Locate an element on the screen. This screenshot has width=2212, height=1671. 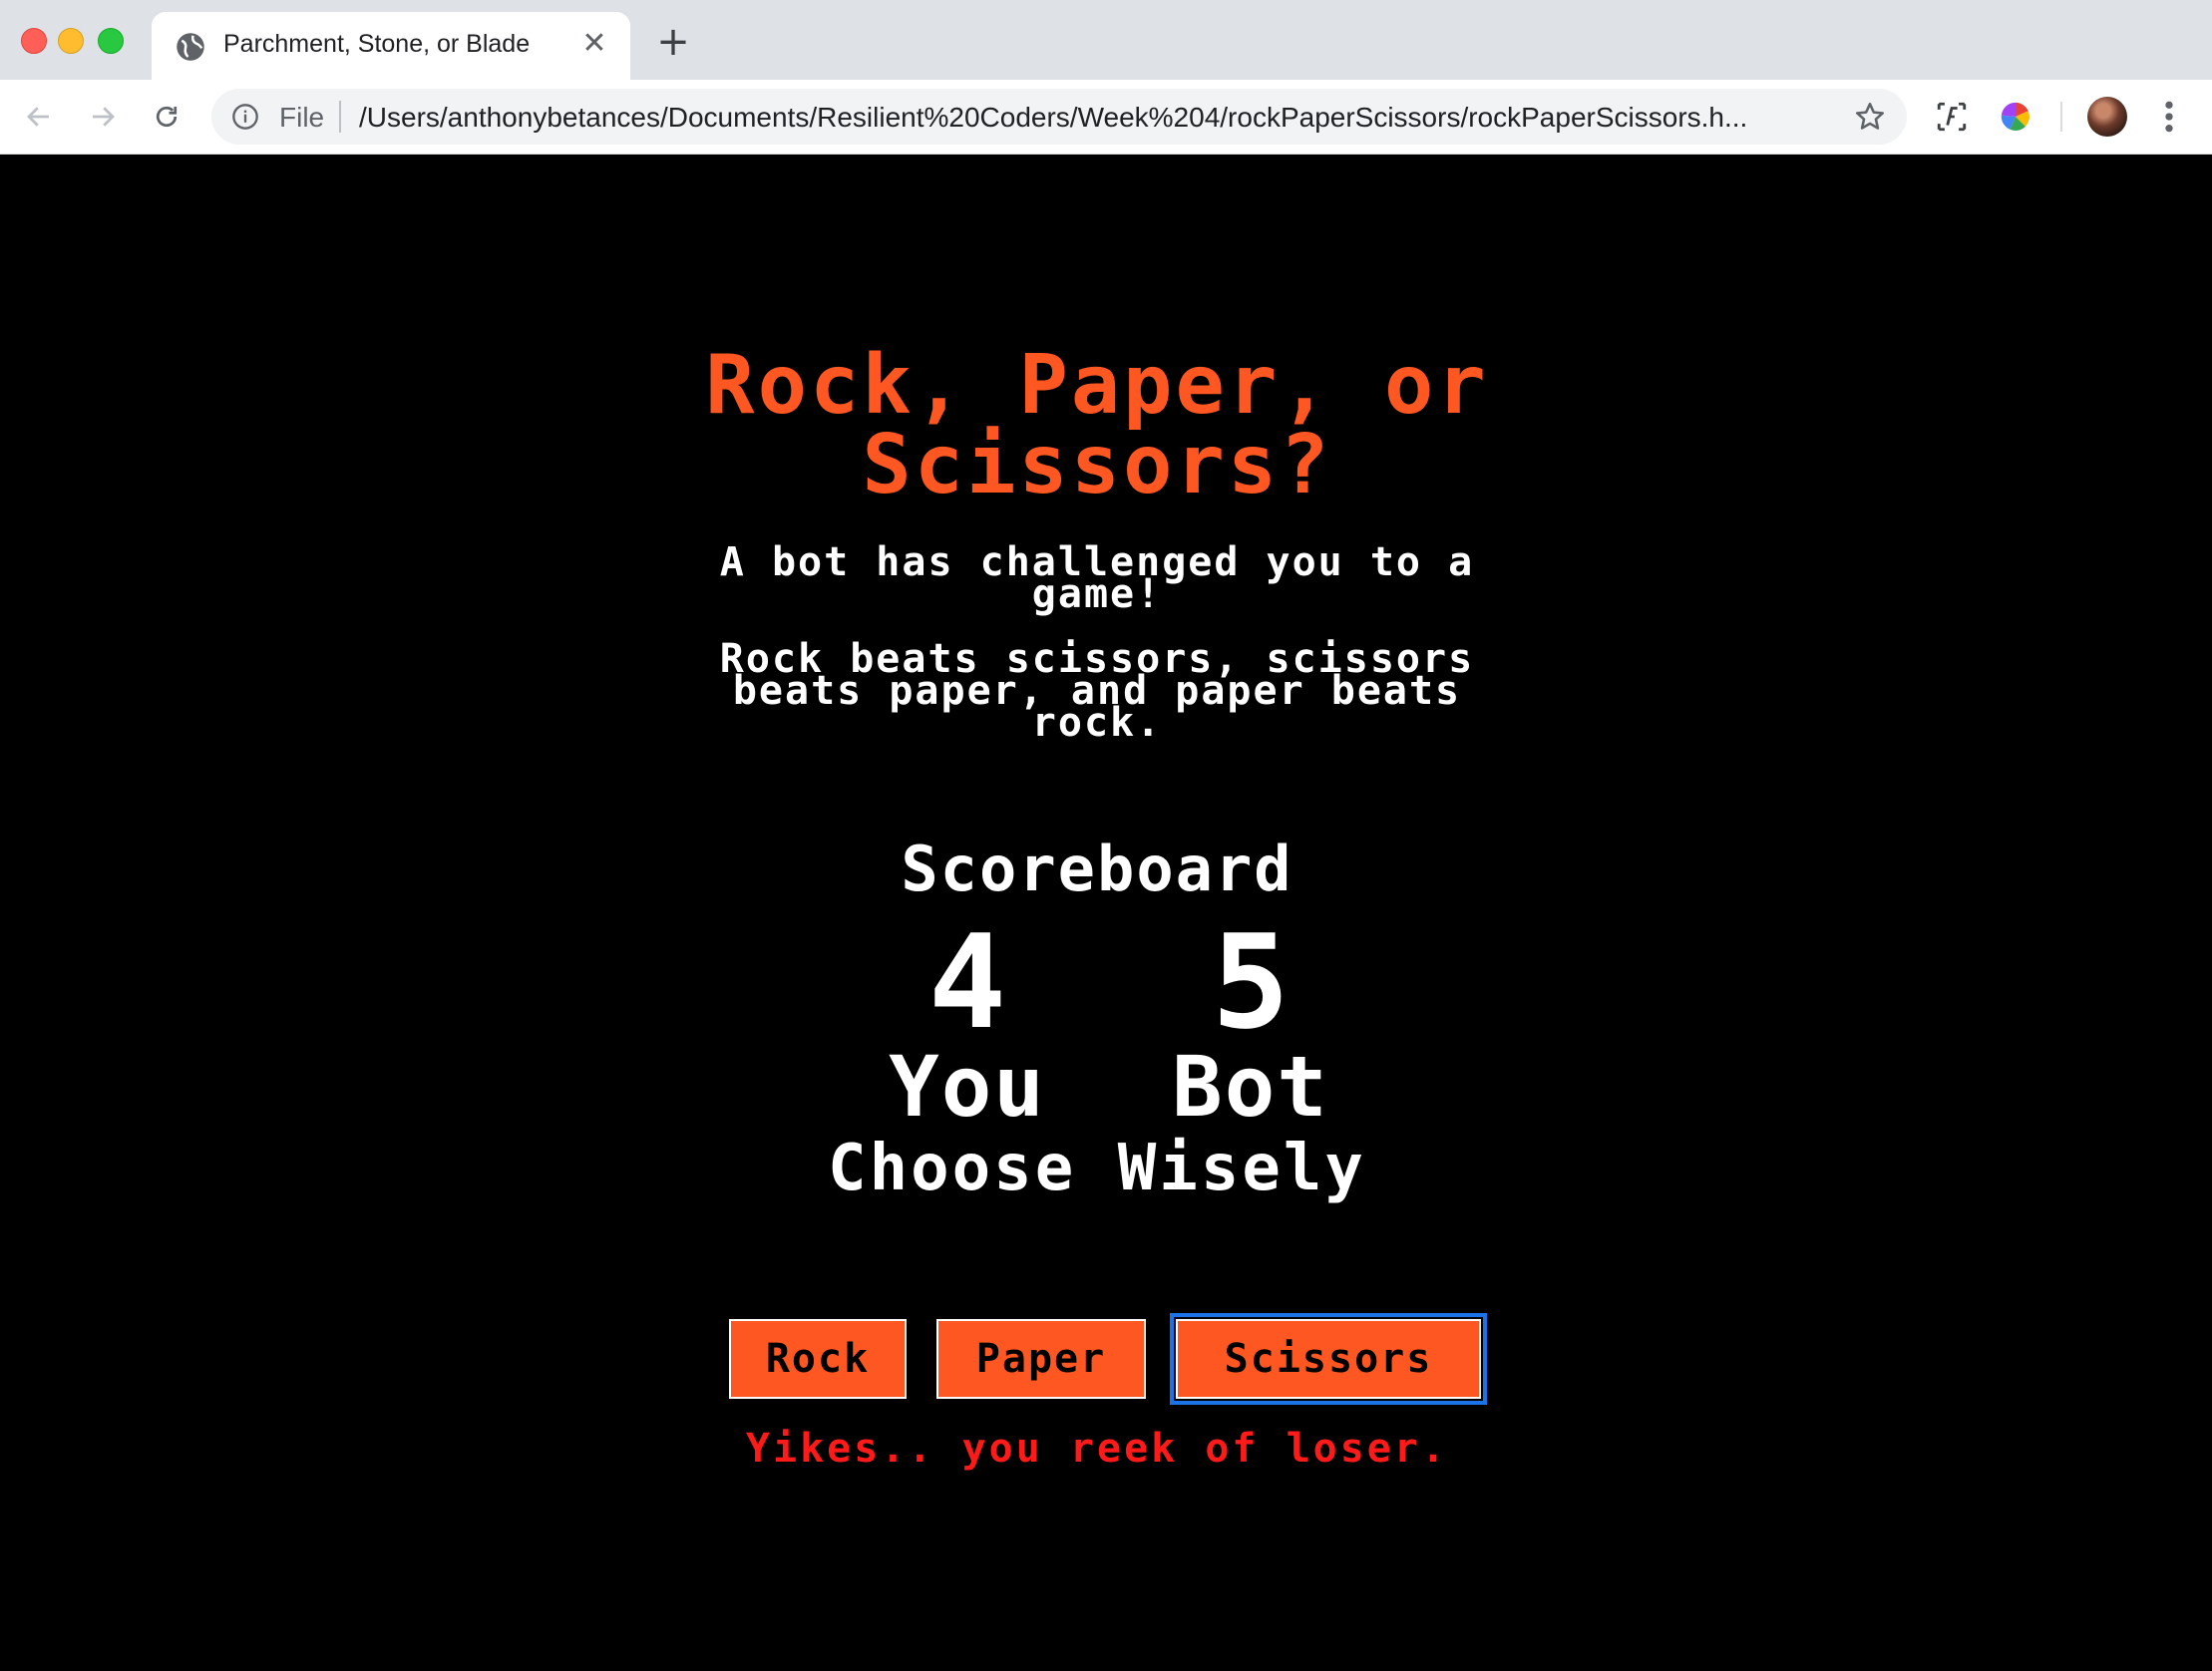
tab-strip: Parchment, Stone, or Blade ✕ + is located at coordinates (1106, 40).